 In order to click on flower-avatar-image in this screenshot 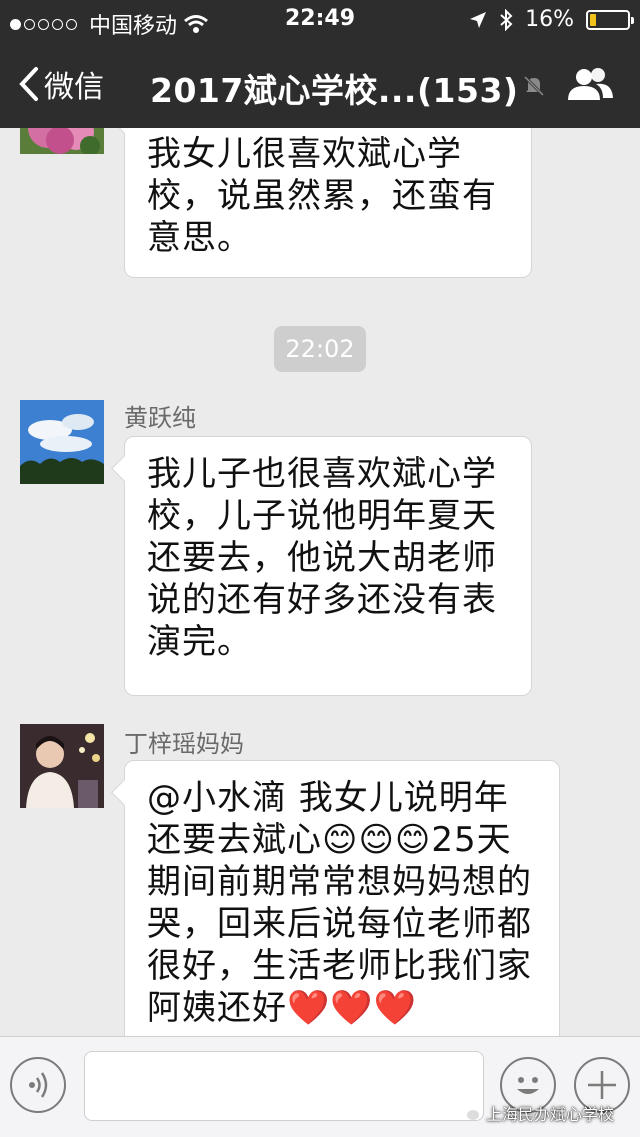, I will do `click(62, 141)`.